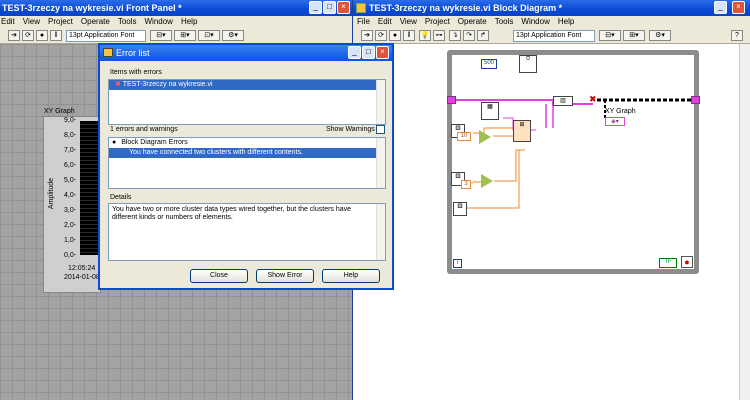 This screenshot has width=750, height=400. Describe the element at coordinates (154, 142) in the screenshot. I see `tree-group-label: Block Diagram Errors` at that location.